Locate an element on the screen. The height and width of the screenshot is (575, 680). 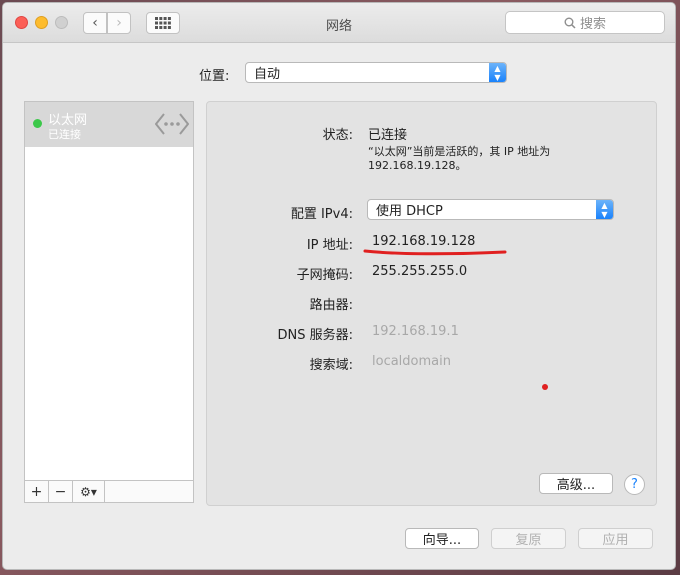
router-label: 路由器: is located at coordinates (331, 305).